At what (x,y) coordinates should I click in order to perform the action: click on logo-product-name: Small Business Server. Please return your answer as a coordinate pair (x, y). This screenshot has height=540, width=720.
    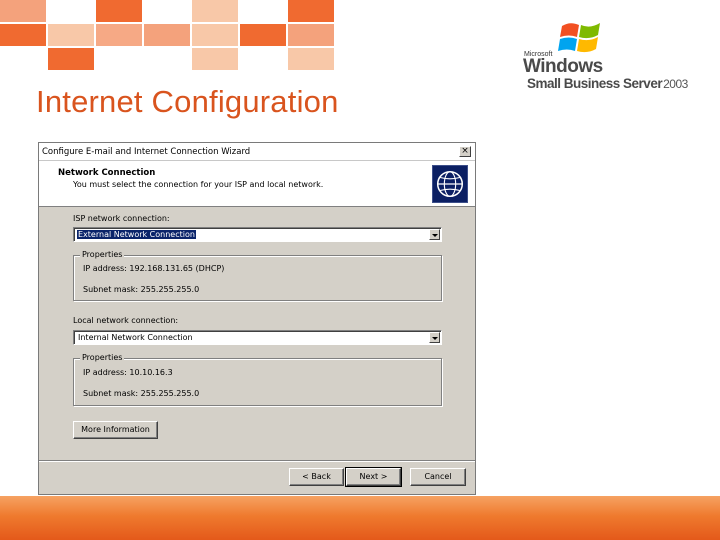
    Looking at the image, I should click on (595, 83).